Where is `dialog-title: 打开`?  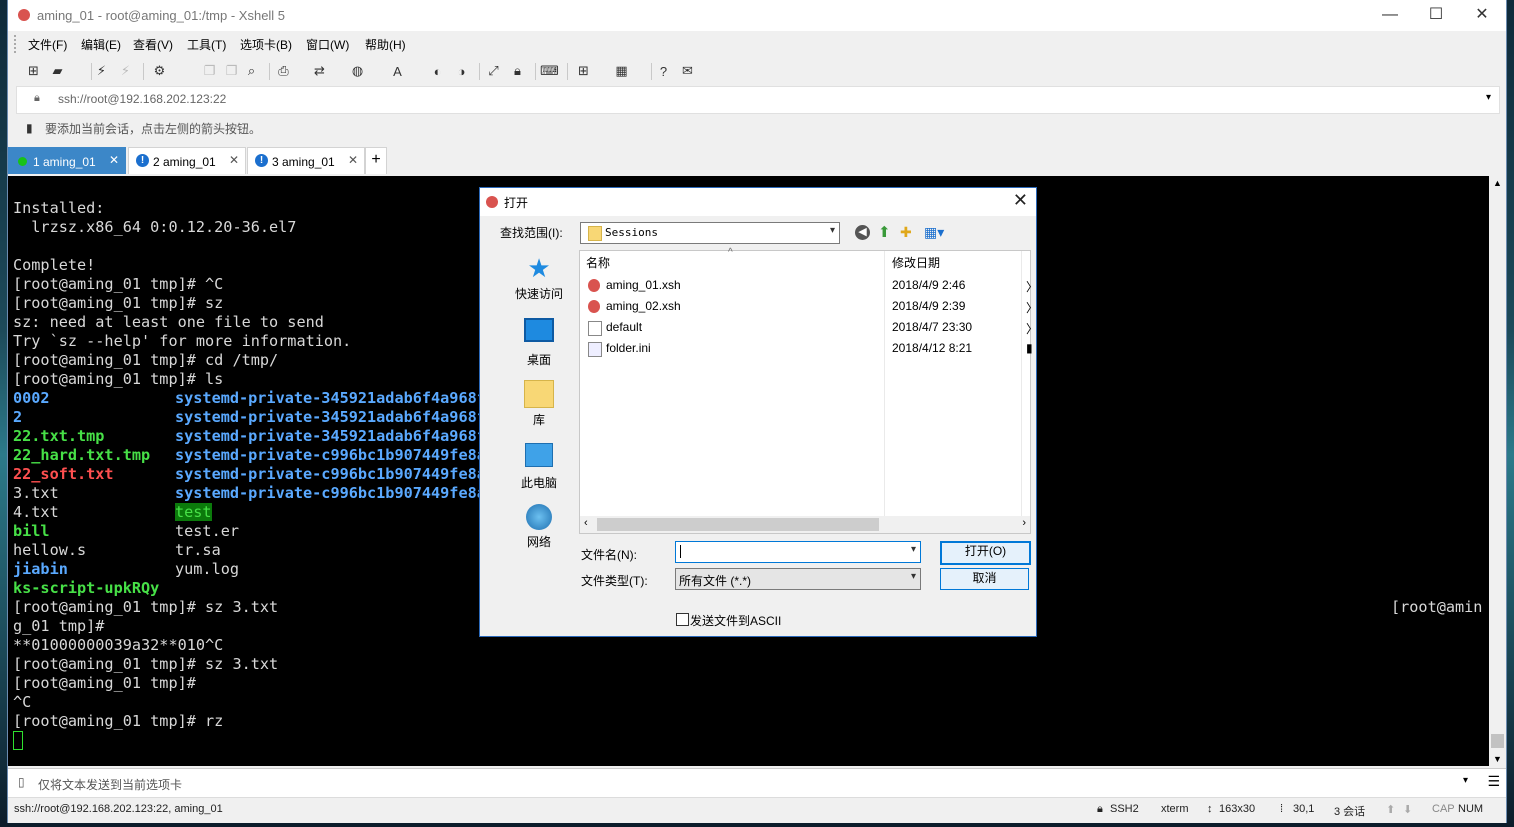
dialog-title: 打开 is located at coordinates (516, 203).